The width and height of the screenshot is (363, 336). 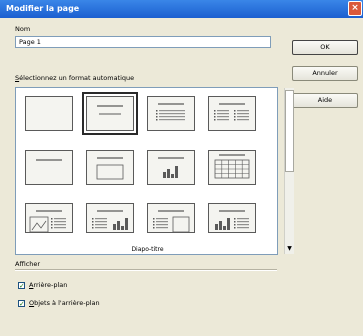 I want to click on layout-tile-title-two-bullets, so click(x=232, y=113).